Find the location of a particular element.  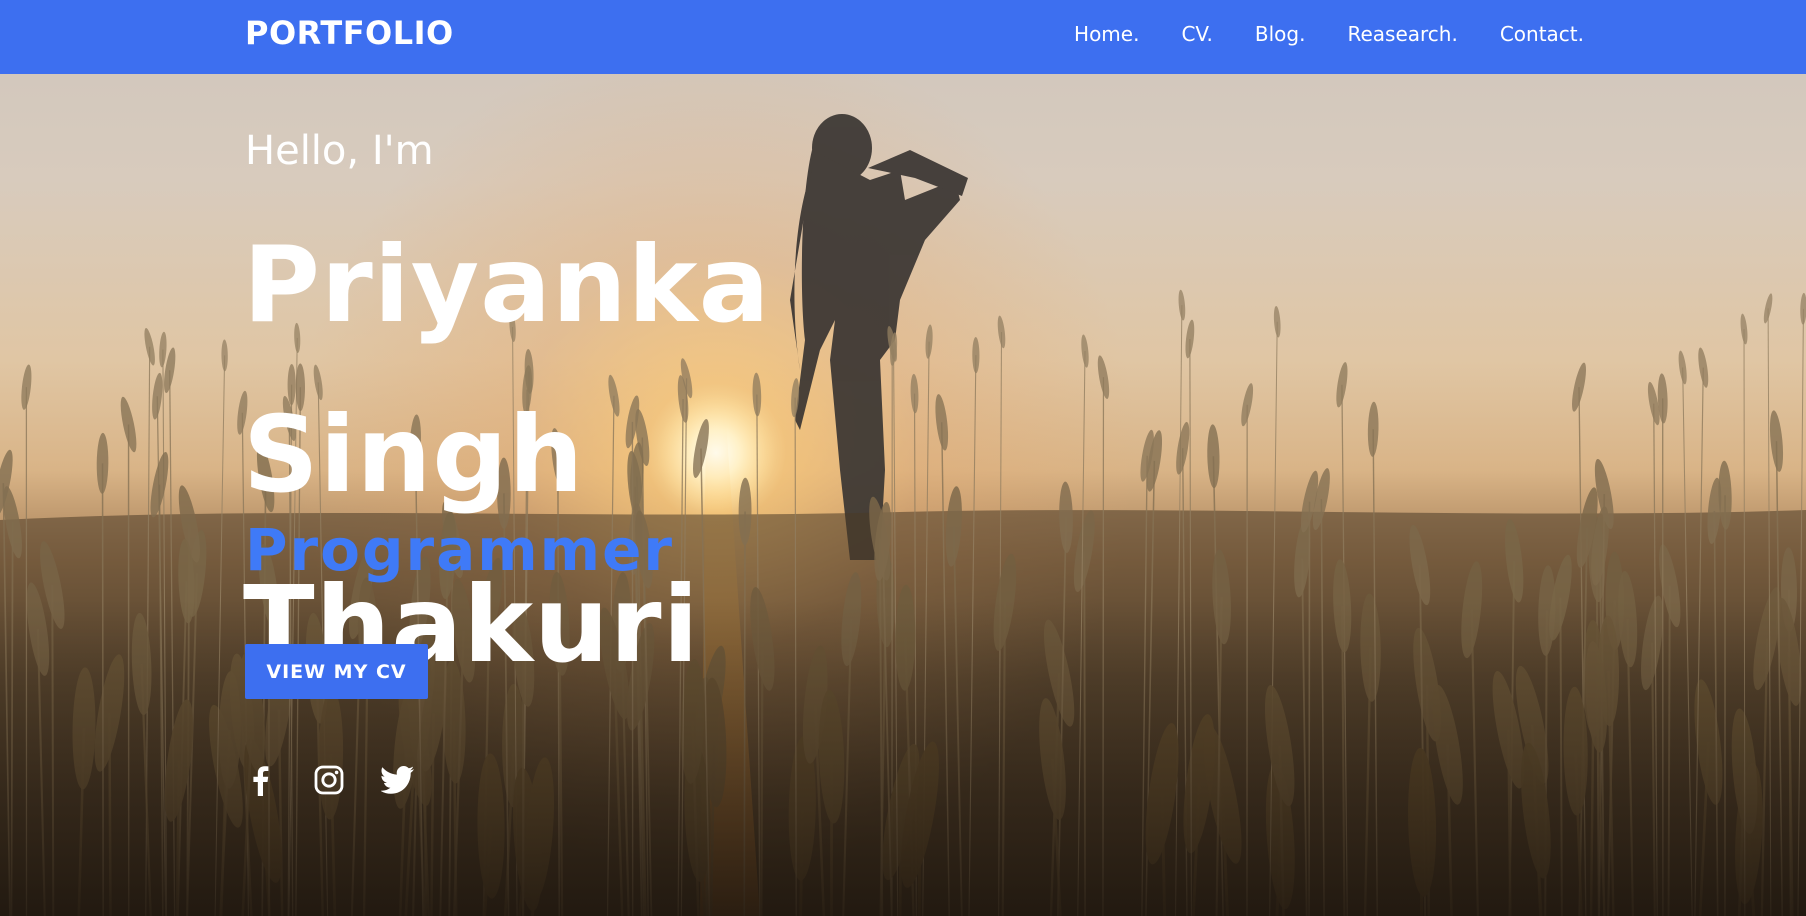

social-links is located at coordinates (329, 780).